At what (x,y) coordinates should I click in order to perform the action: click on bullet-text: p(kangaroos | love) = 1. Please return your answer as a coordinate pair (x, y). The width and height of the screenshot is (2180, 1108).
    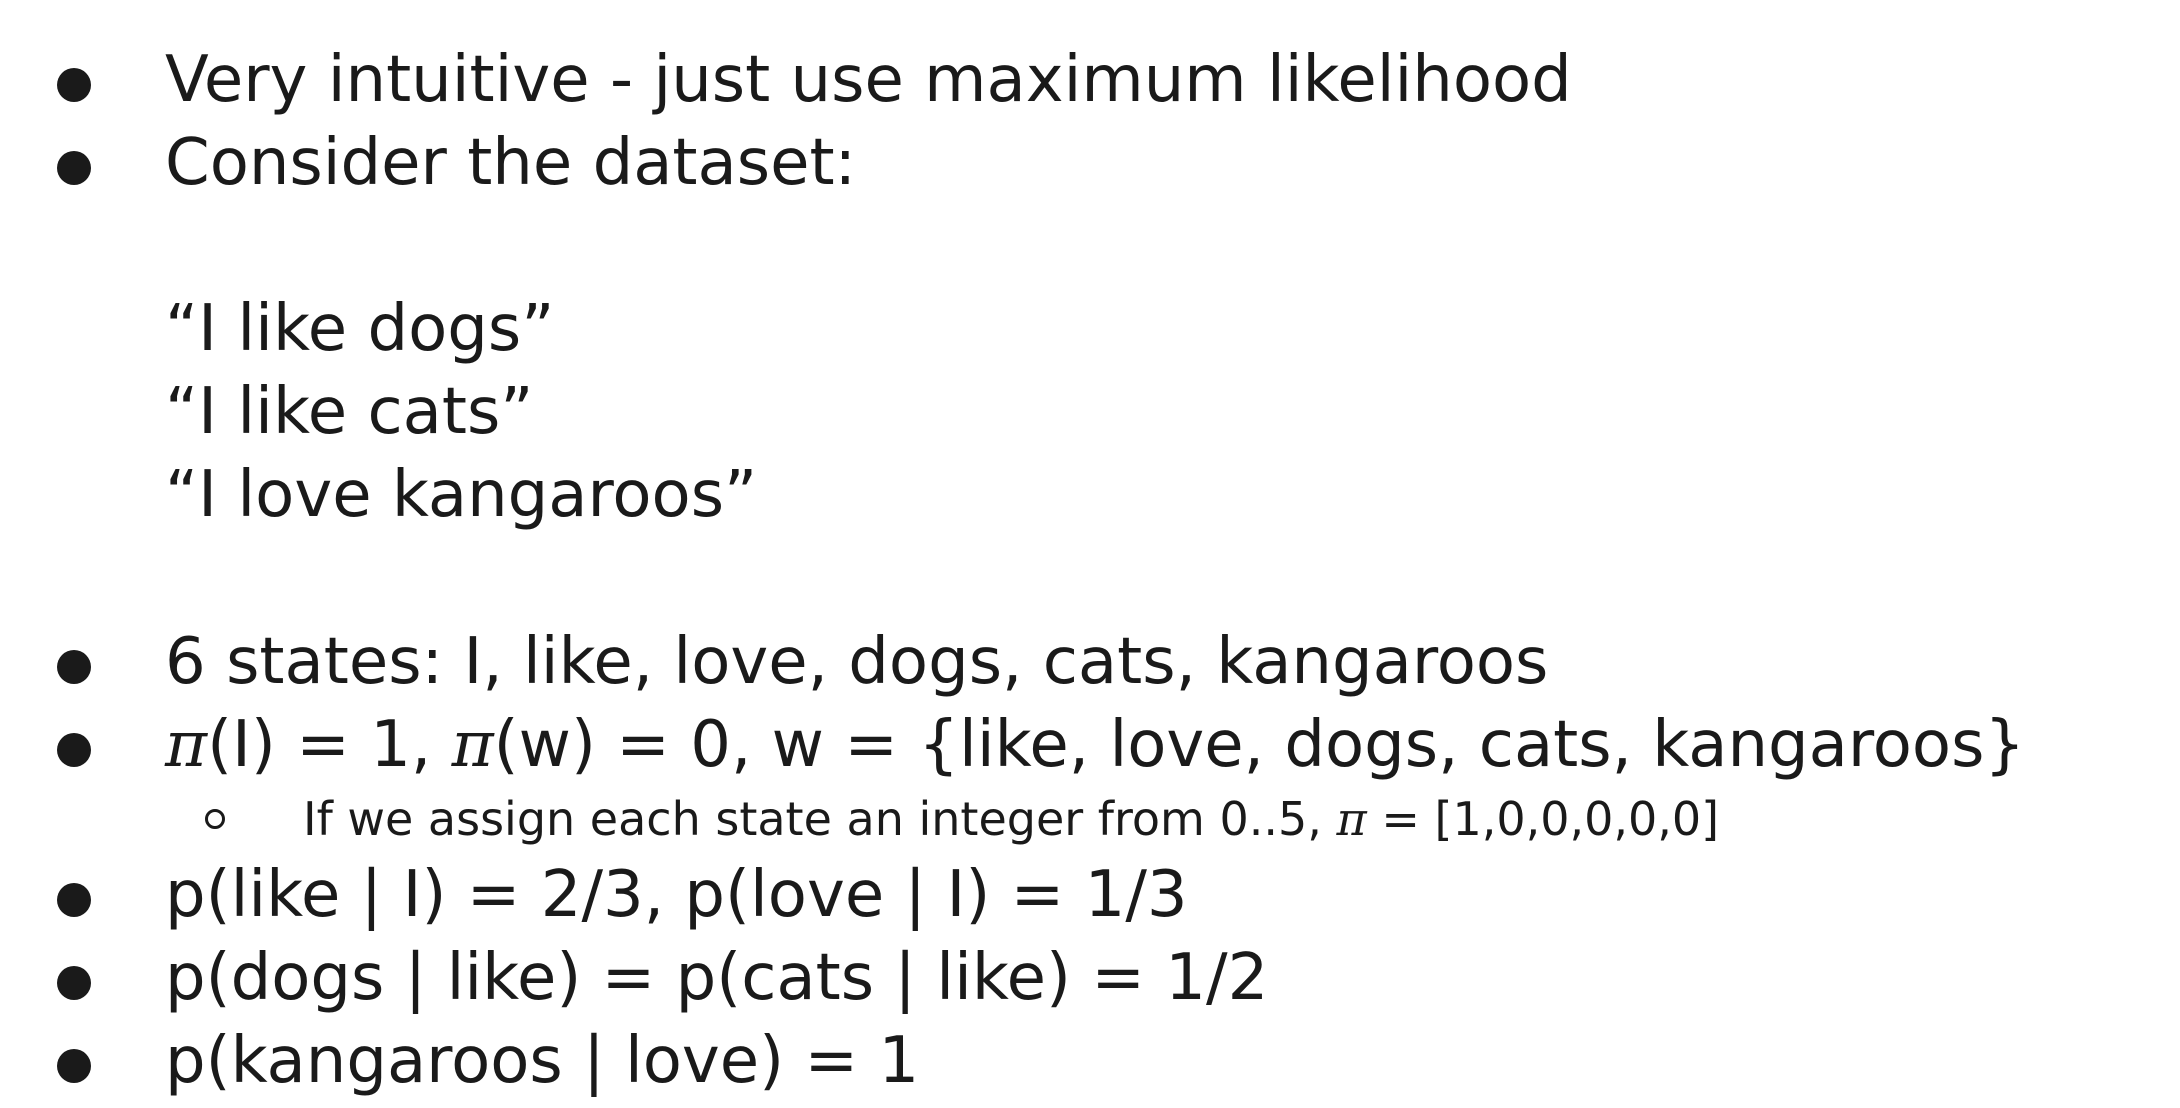
    Looking at the image, I should click on (542, 1061).